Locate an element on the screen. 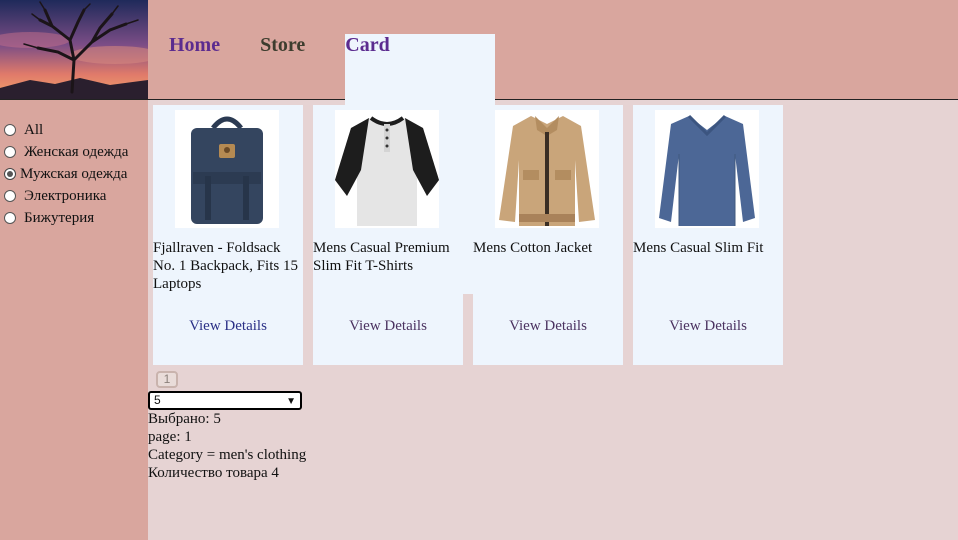 The width and height of the screenshot is (958, 540). tshirt-image is located at coordinates (387, 169).